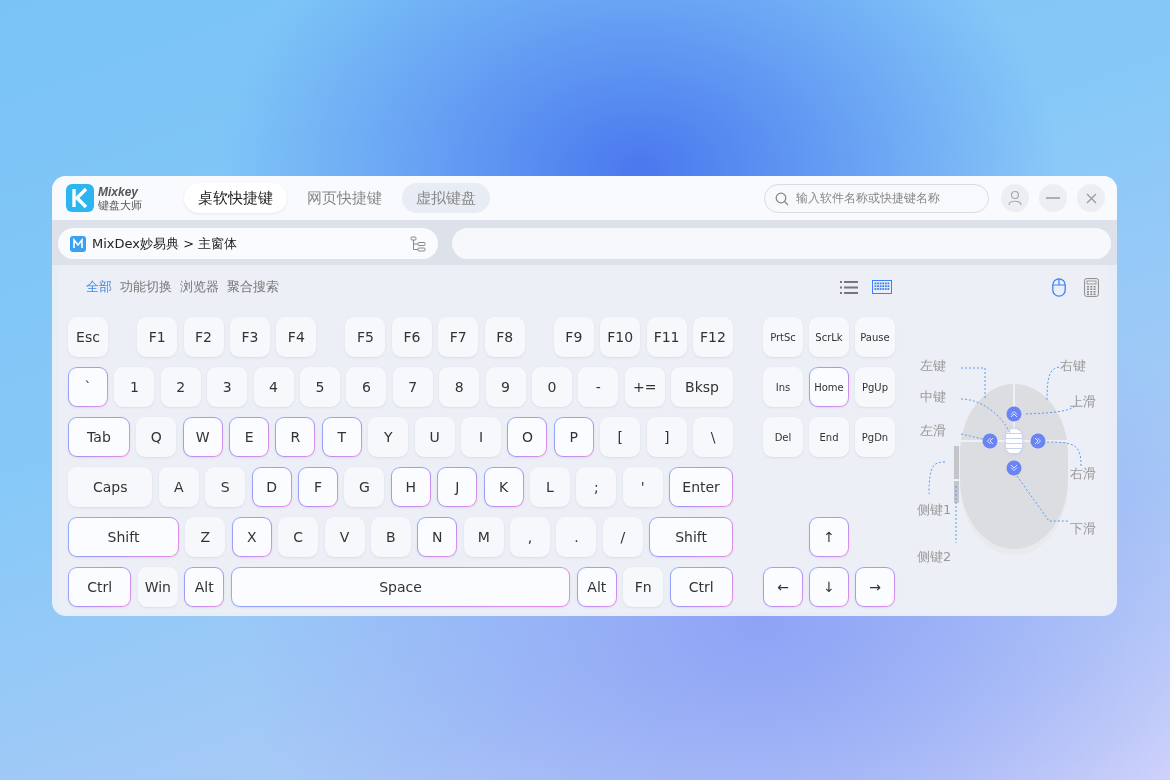 The image size is (1170, 780). Describe the element at coordinates (596, 487) in the screenshot. I see `keyboard-key: ;` at that location.